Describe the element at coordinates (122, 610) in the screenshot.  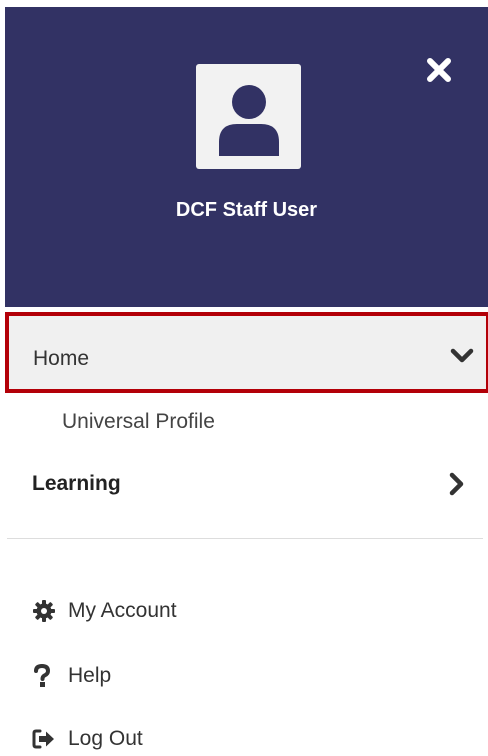
I see `my-account-label: My Account` at that location.